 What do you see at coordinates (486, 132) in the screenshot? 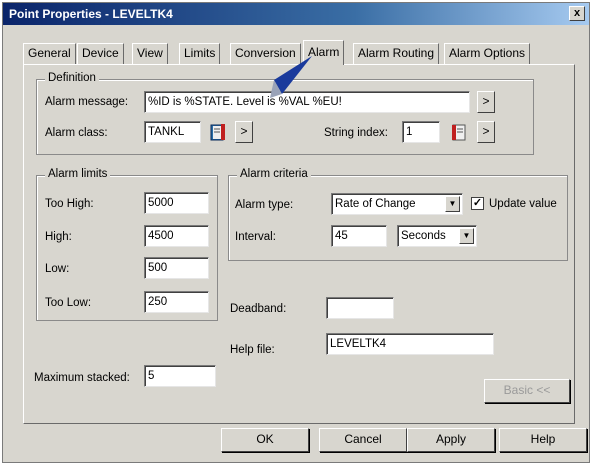
I see `string-index-browse-button: >` at bounding box center [486, 132].